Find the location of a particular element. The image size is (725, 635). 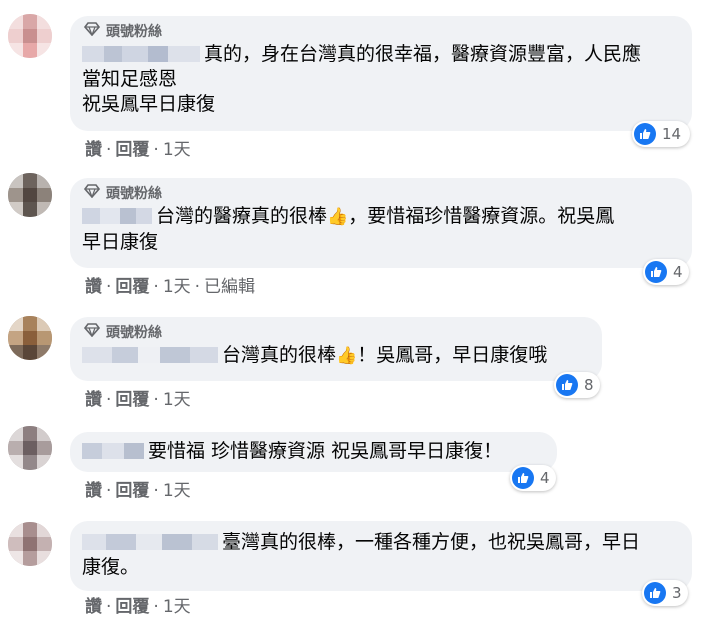

comment-bubble: 頭號粉絲 台灣的醫療真的很棒👍，要惜福珍惜醫療資源。祝吳鳳 早日康復 is located at coordinates (381, 223).